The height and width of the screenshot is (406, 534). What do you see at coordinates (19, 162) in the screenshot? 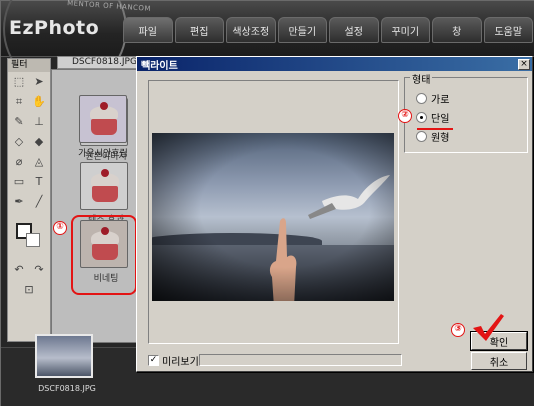
I see `dropper-tool-icon: ⌀` at bounding box center [19, 162].